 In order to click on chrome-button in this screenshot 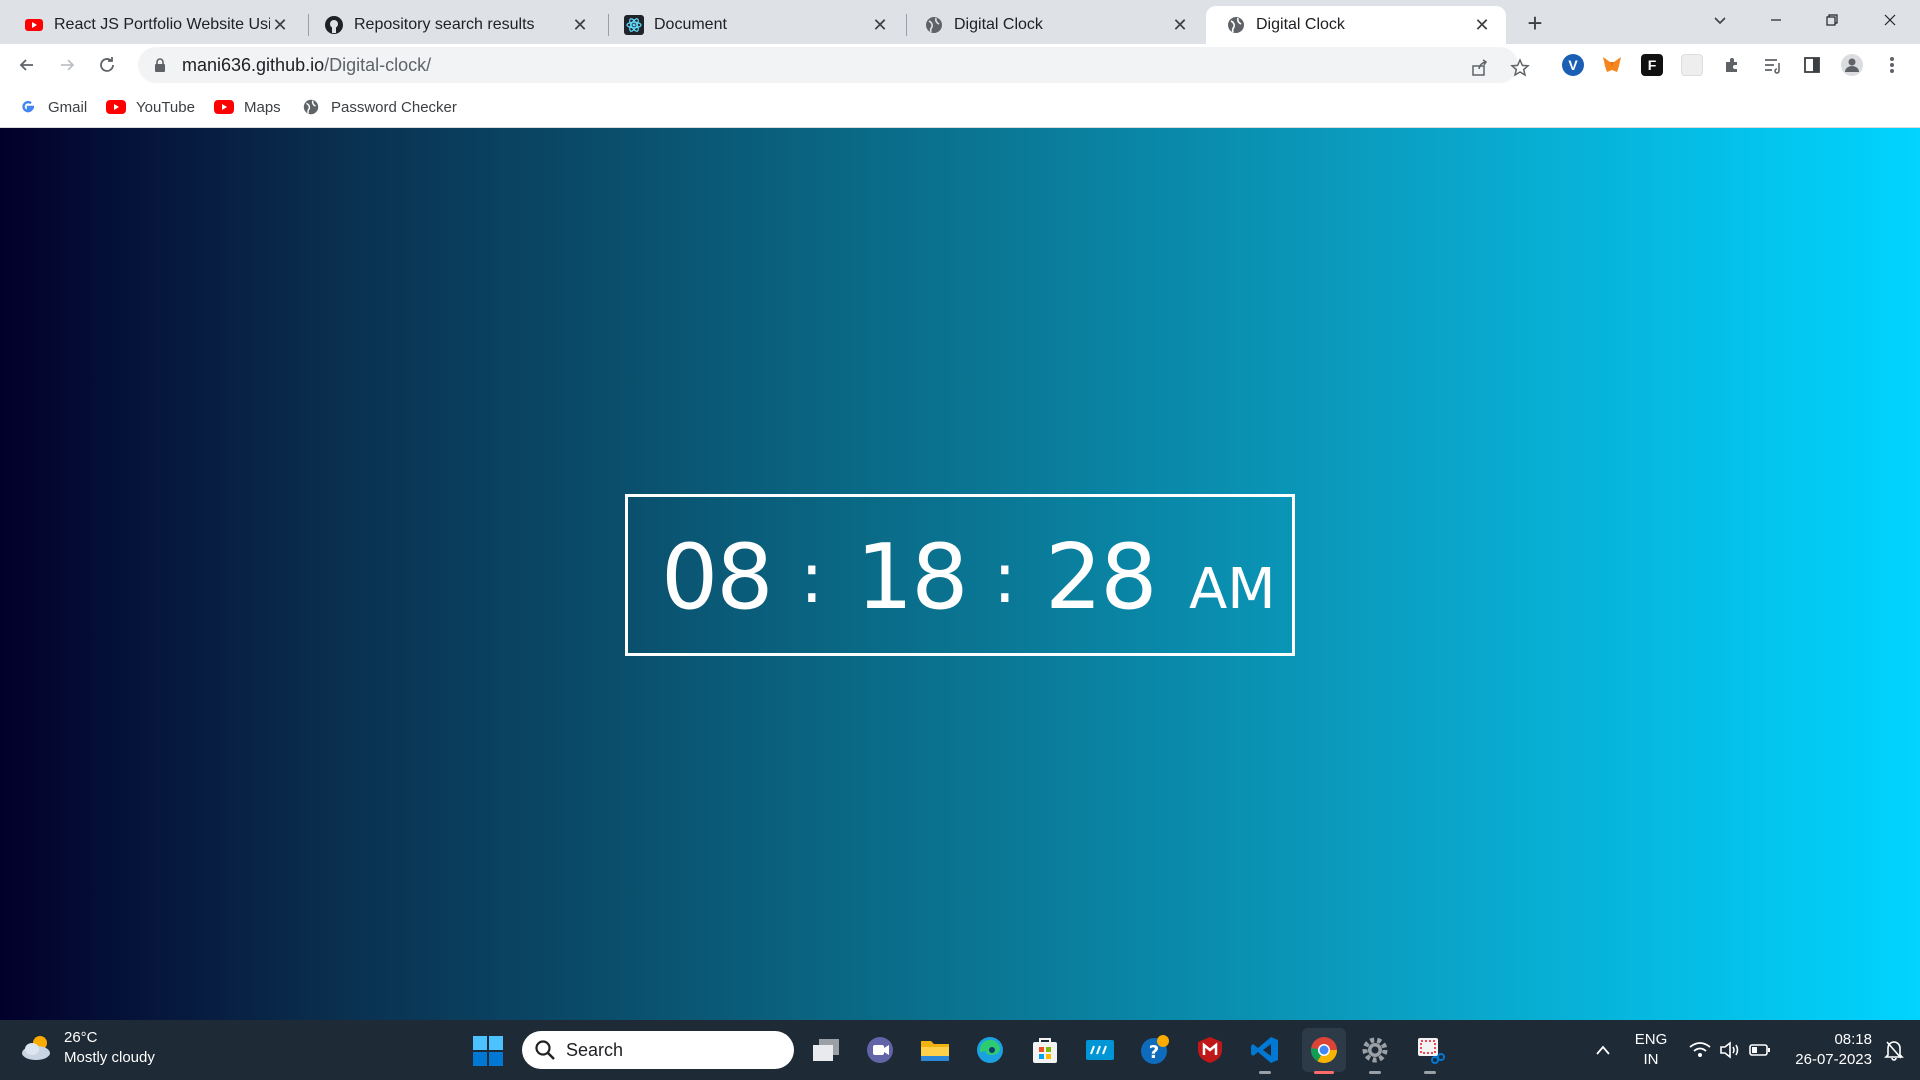, I will do `click(1324, 1051)`.